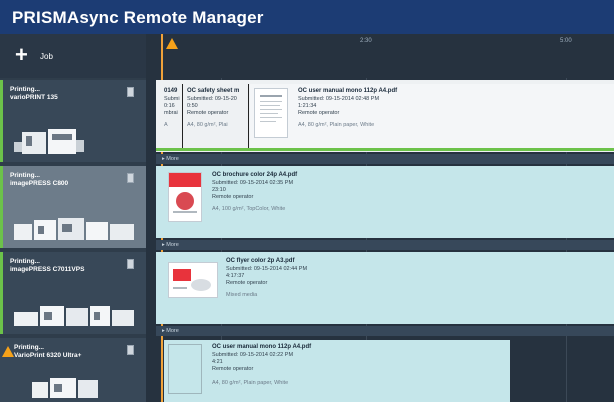 Image resolution: width=614 pixels, height=402 pixels. Describe the element at coordinates (171, 113) in the screenshot. I see `job-operator: mbrai` at that location.